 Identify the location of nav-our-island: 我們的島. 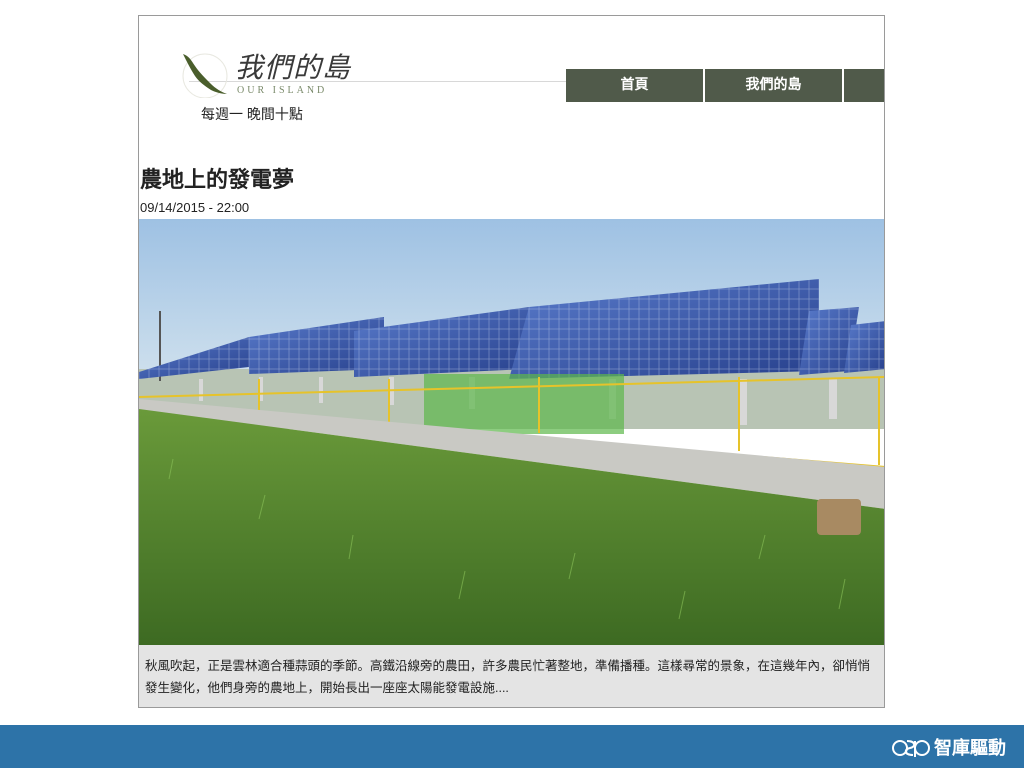
(774, 85).